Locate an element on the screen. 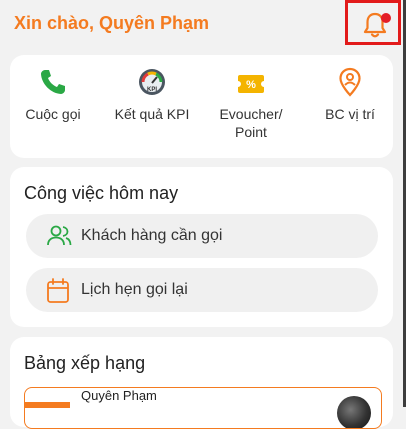 The image size is (406, 429). voucher-icon: % is located at coordinates (251, 84).